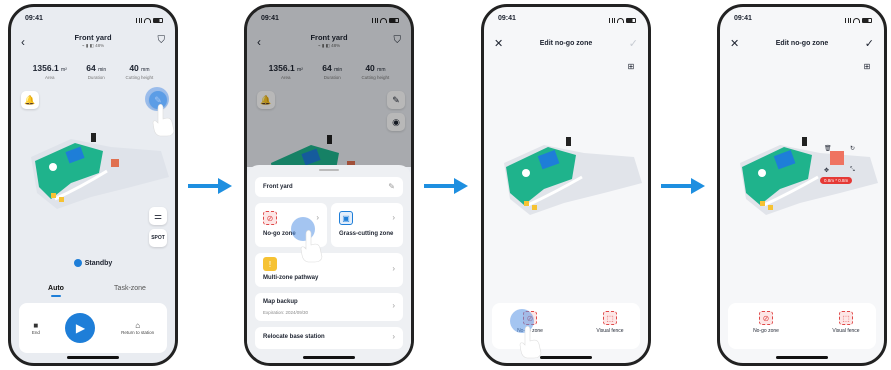  What do you see at coordinates (329, 270) in the screenshot?
I see `multi-zone-pathway-card: ! Multi-zone pathway ›` at bounding box center [329, 270].